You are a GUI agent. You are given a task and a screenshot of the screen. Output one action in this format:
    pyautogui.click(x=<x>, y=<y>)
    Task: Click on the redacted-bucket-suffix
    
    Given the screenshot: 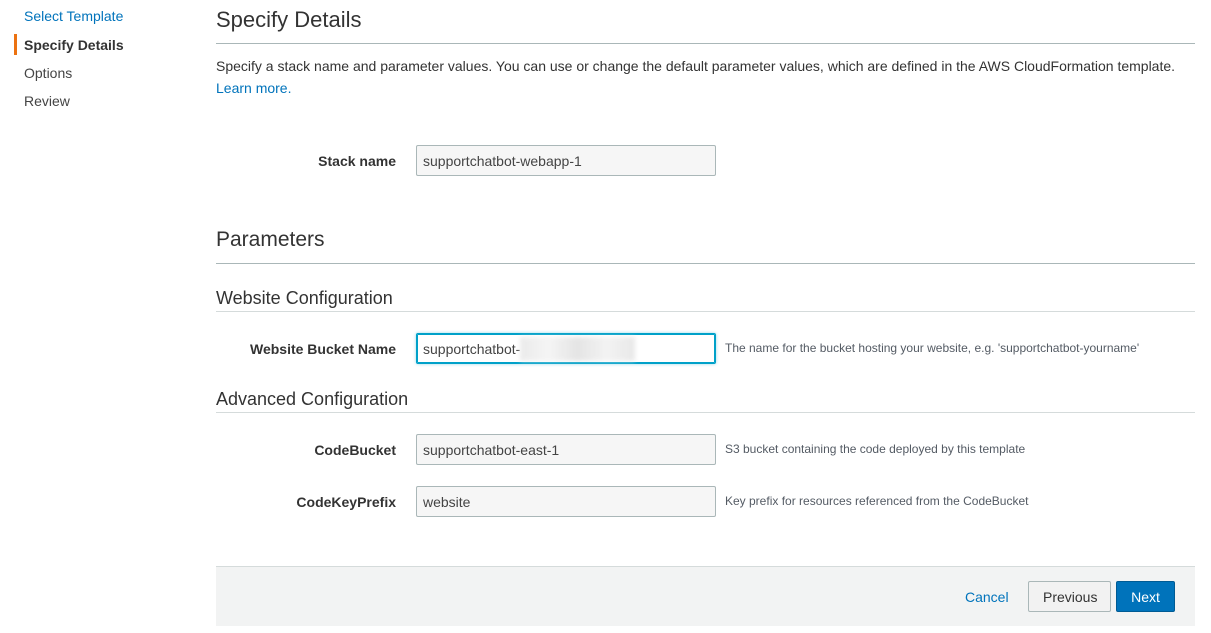 What is the action you would take?
    pyautogui.click(x=577, y=349)
    